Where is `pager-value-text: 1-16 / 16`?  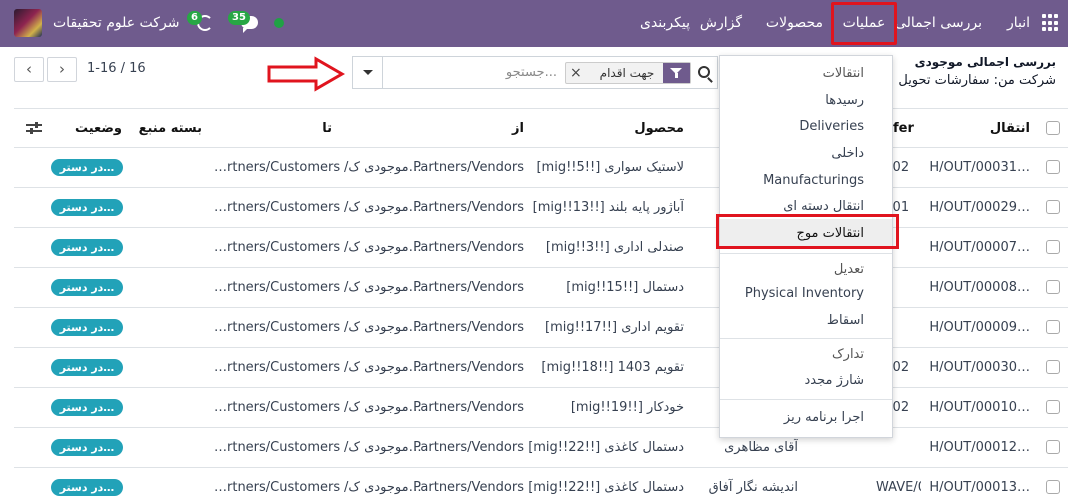 pager-value-text: 1-16 / 16 is located at coordinates (116, 68).